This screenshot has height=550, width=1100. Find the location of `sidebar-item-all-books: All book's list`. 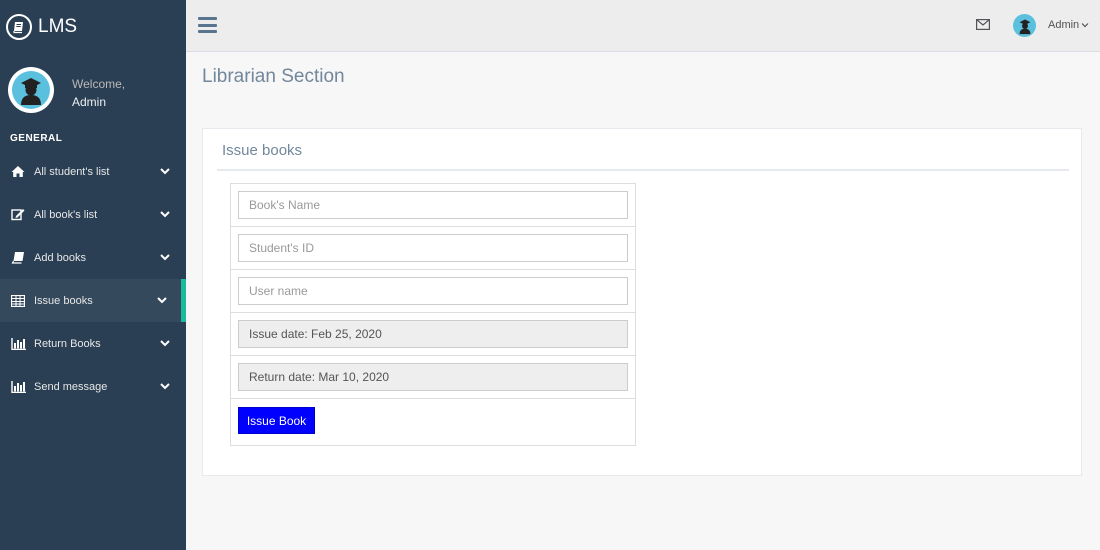

sidebar-item-all-books: All book's list is located at coordinates (93, 214).